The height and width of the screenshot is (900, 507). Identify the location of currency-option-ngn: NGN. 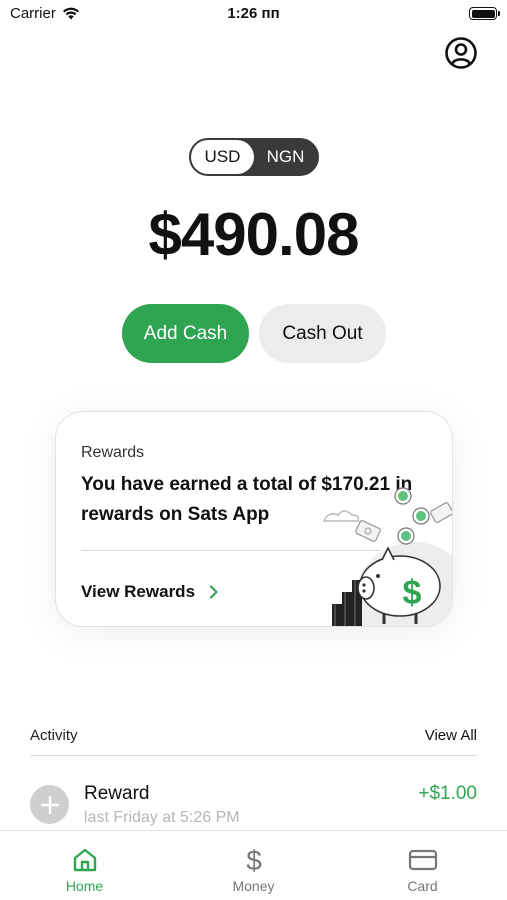
(285, 157).